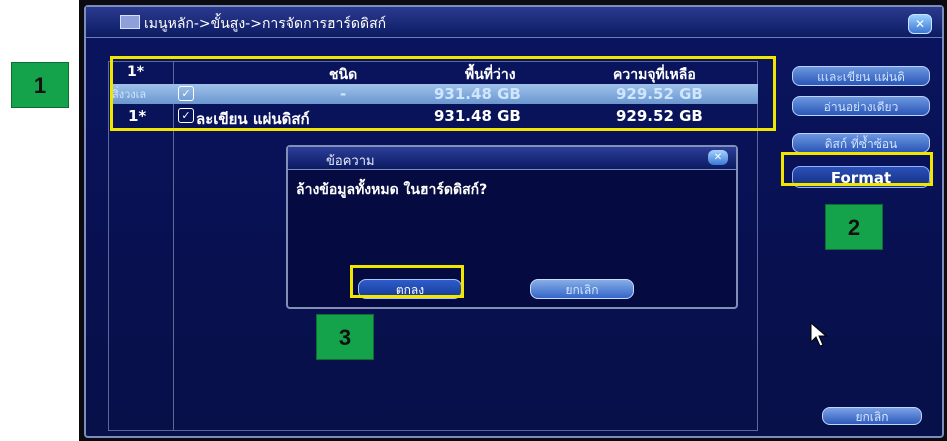  I want to click on read-write-button: แเละเขียน แผ่นดิ, so click(861, 76).